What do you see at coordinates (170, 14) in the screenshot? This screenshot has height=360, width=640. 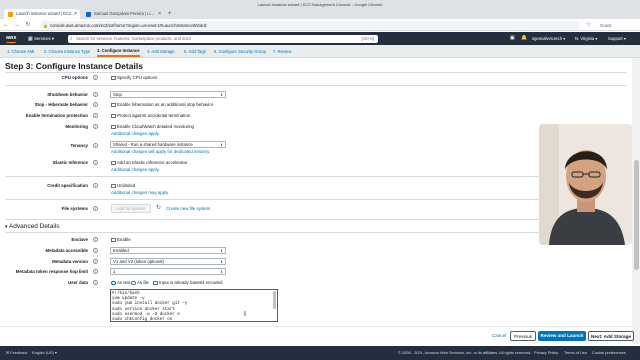 I see `new-tab-button: +` at bounding box center [170, 14].